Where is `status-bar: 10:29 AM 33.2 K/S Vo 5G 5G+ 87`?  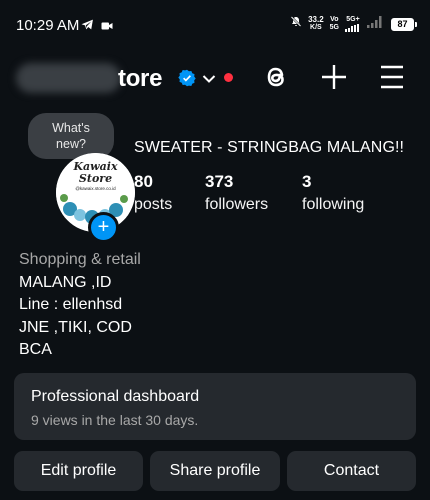 status-bar: 10:29 AM 33.2 K/S Vo 5G 5G+ 87 is located at coordinates (215, 24).